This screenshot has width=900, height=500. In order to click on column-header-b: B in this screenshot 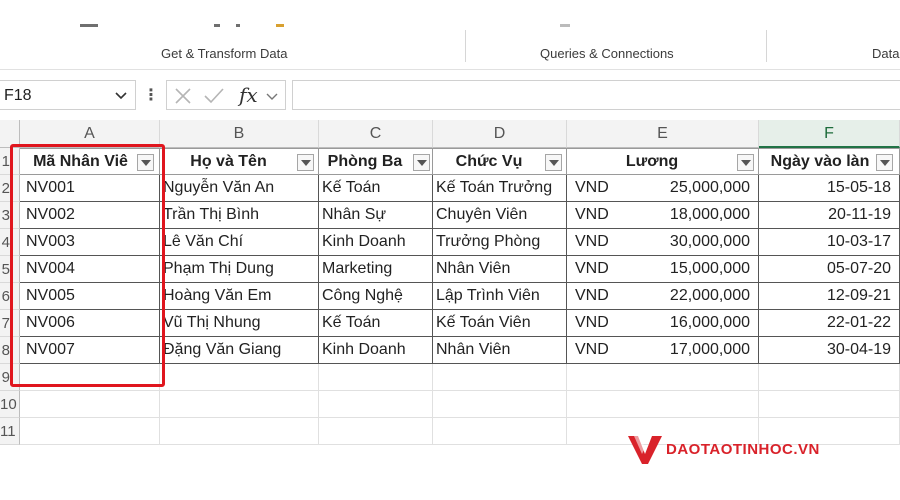, I will do `click(239, 134)`.